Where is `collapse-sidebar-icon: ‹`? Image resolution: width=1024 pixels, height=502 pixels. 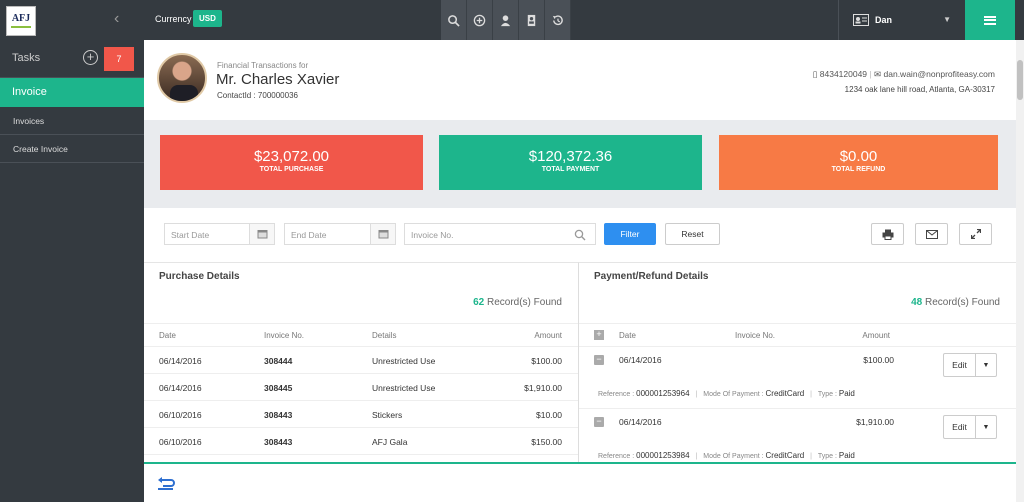 collapse-sidebar-icon: ‹ is located at coordinates (116, 19).